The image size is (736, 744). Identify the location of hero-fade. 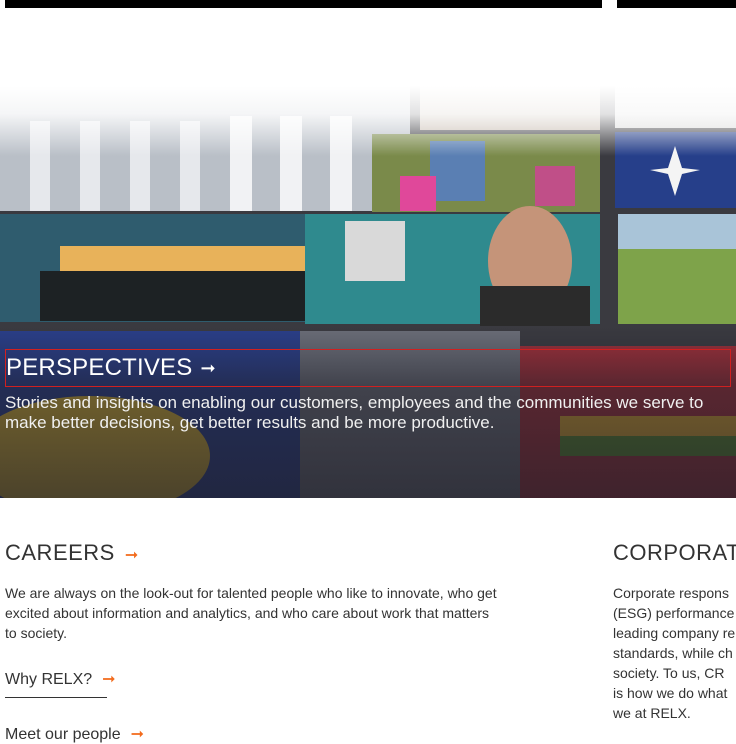
(368, 121).